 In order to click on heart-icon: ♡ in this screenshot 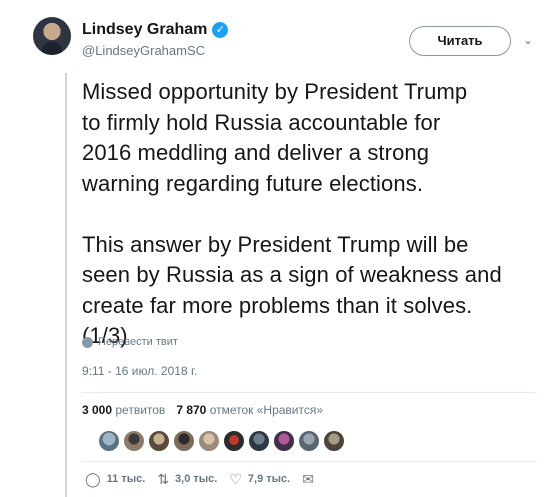, I will do `click(235, 479)`.